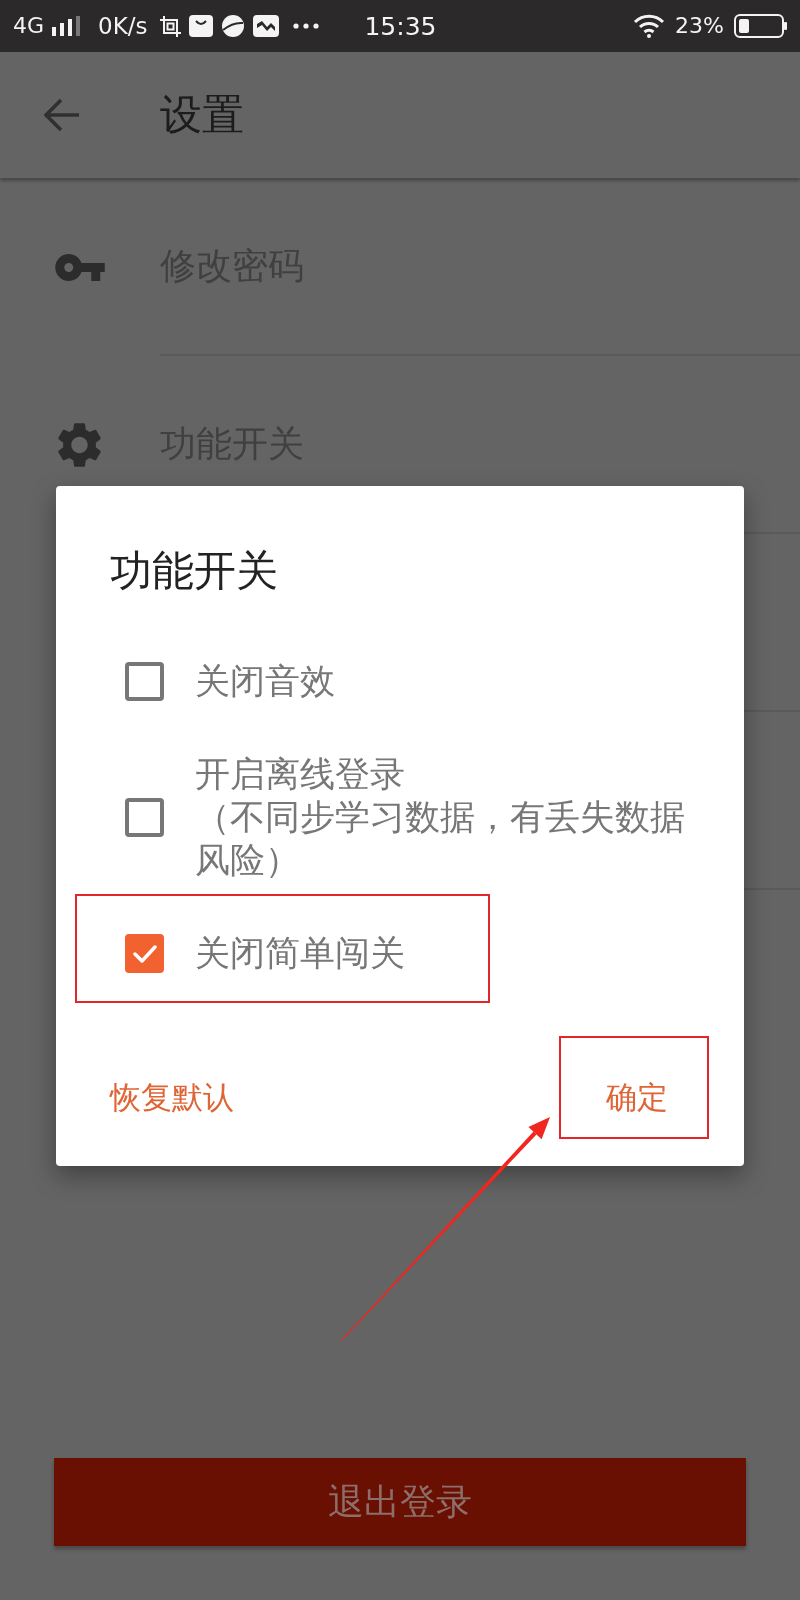  Describe the element at coordinates (80, 267) in the screenshot. I see `key-icon` at that location.